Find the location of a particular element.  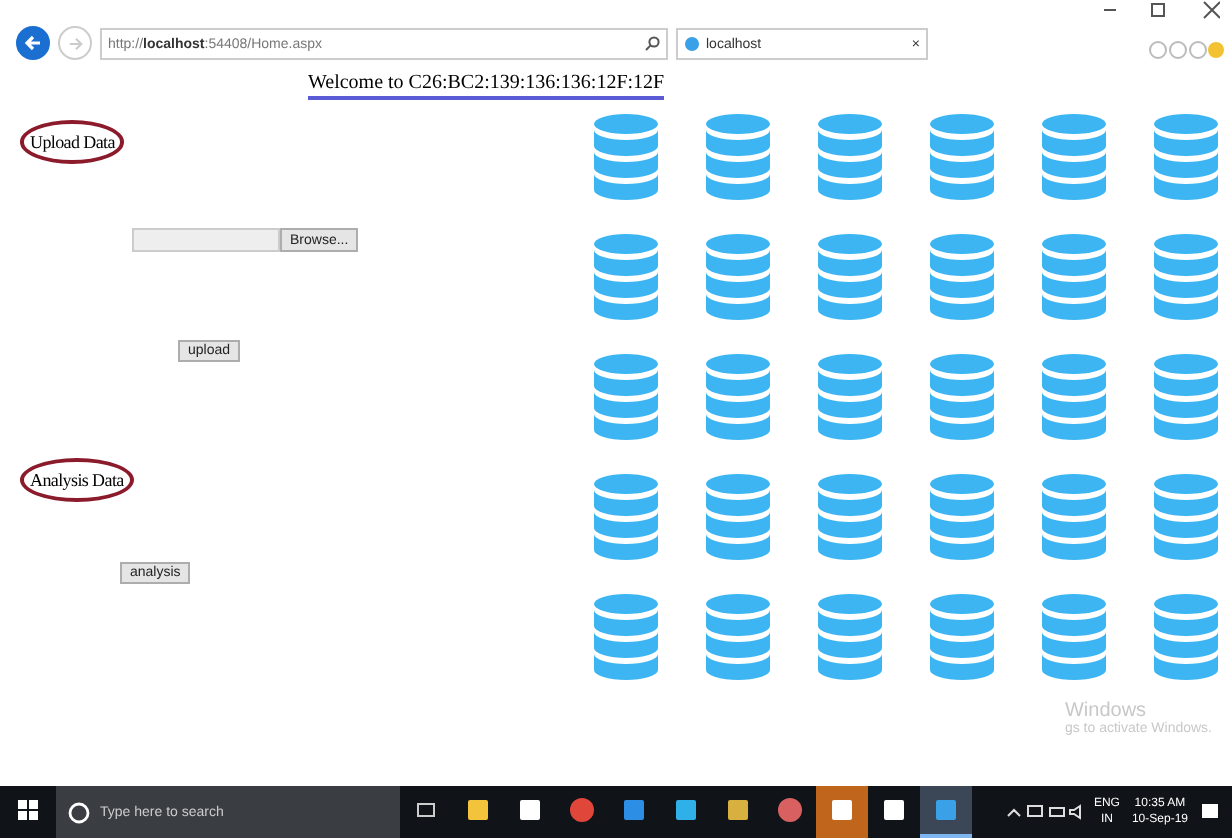

section-title: Upload Data is located at coordinates (72, 142).